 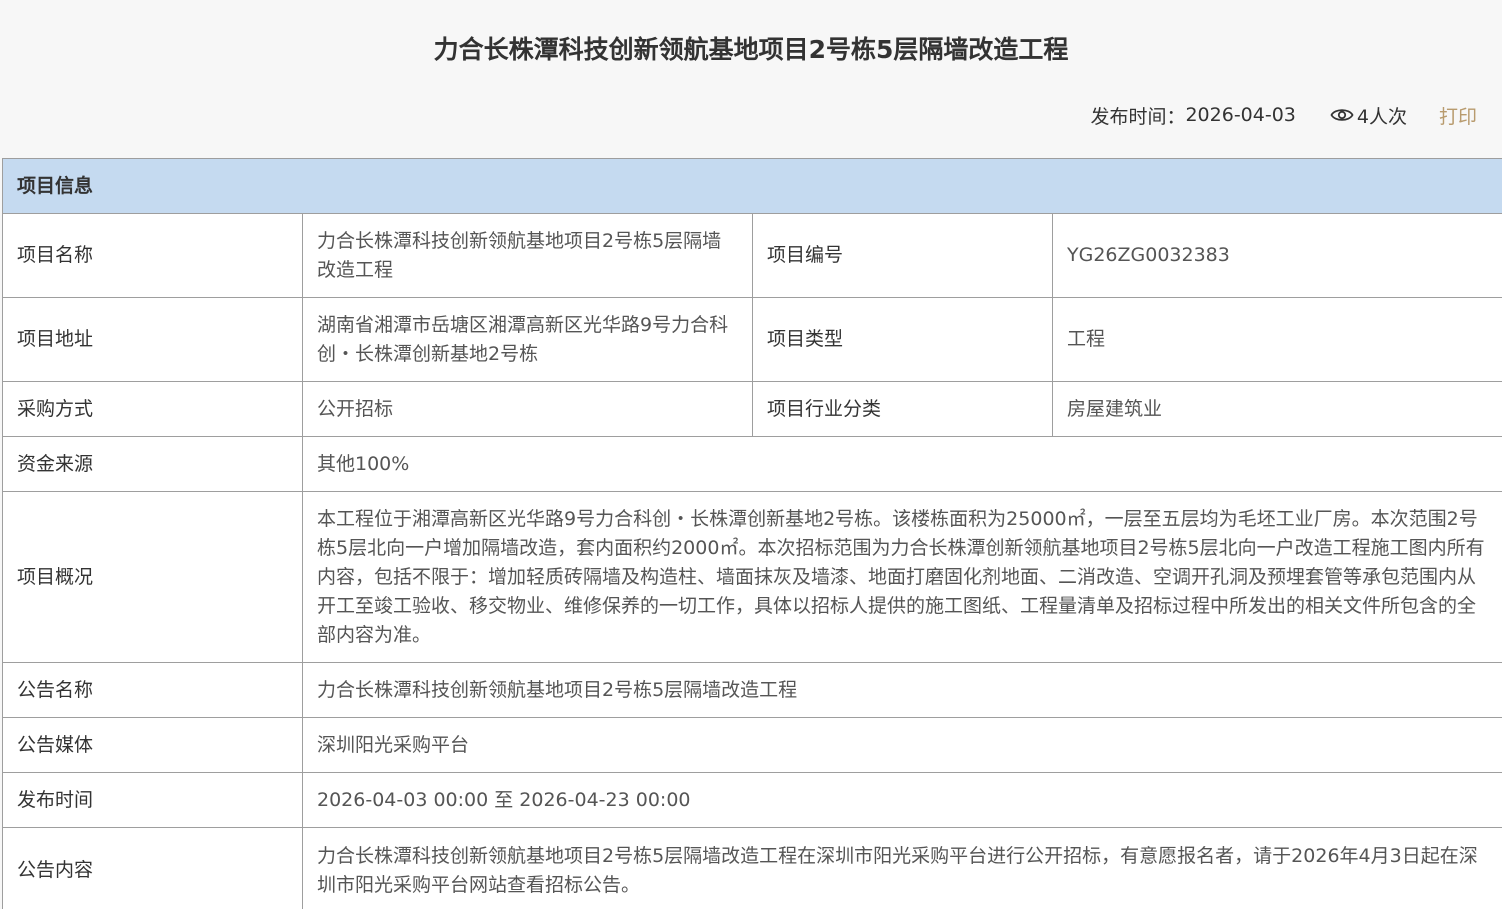 I want to click on project-code-label: 项目编号, so click(x=902, y=255).